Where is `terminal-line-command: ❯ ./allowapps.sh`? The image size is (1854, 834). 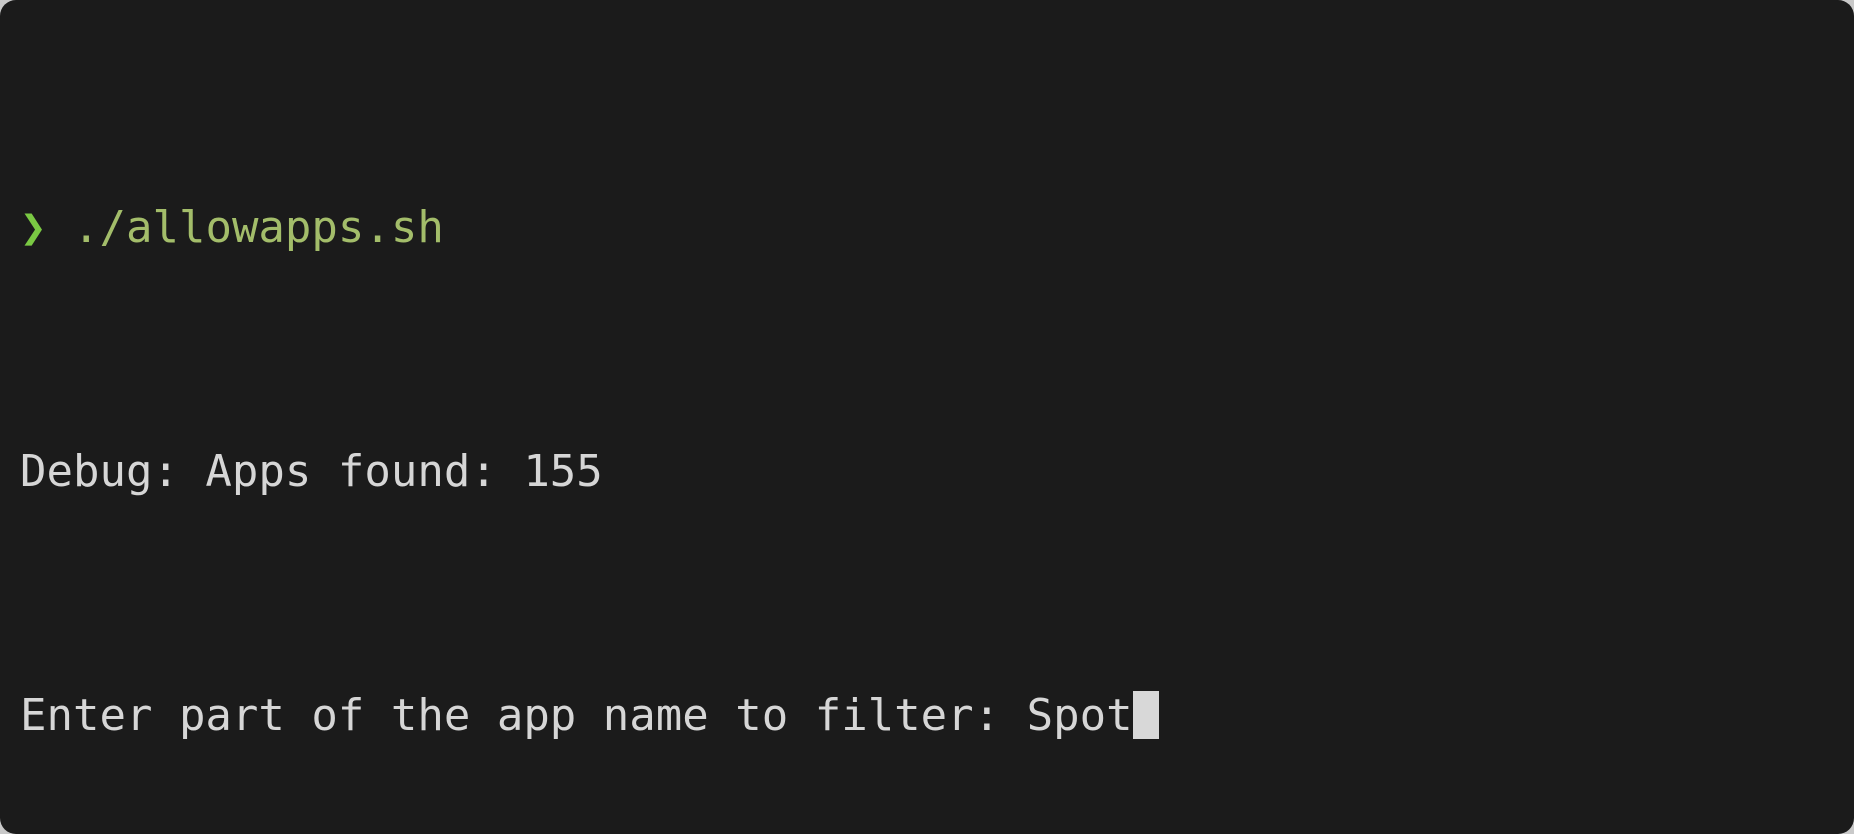 terminal-line-command: ❯ ./allowapps.sh is located at coordinates (928, 227).